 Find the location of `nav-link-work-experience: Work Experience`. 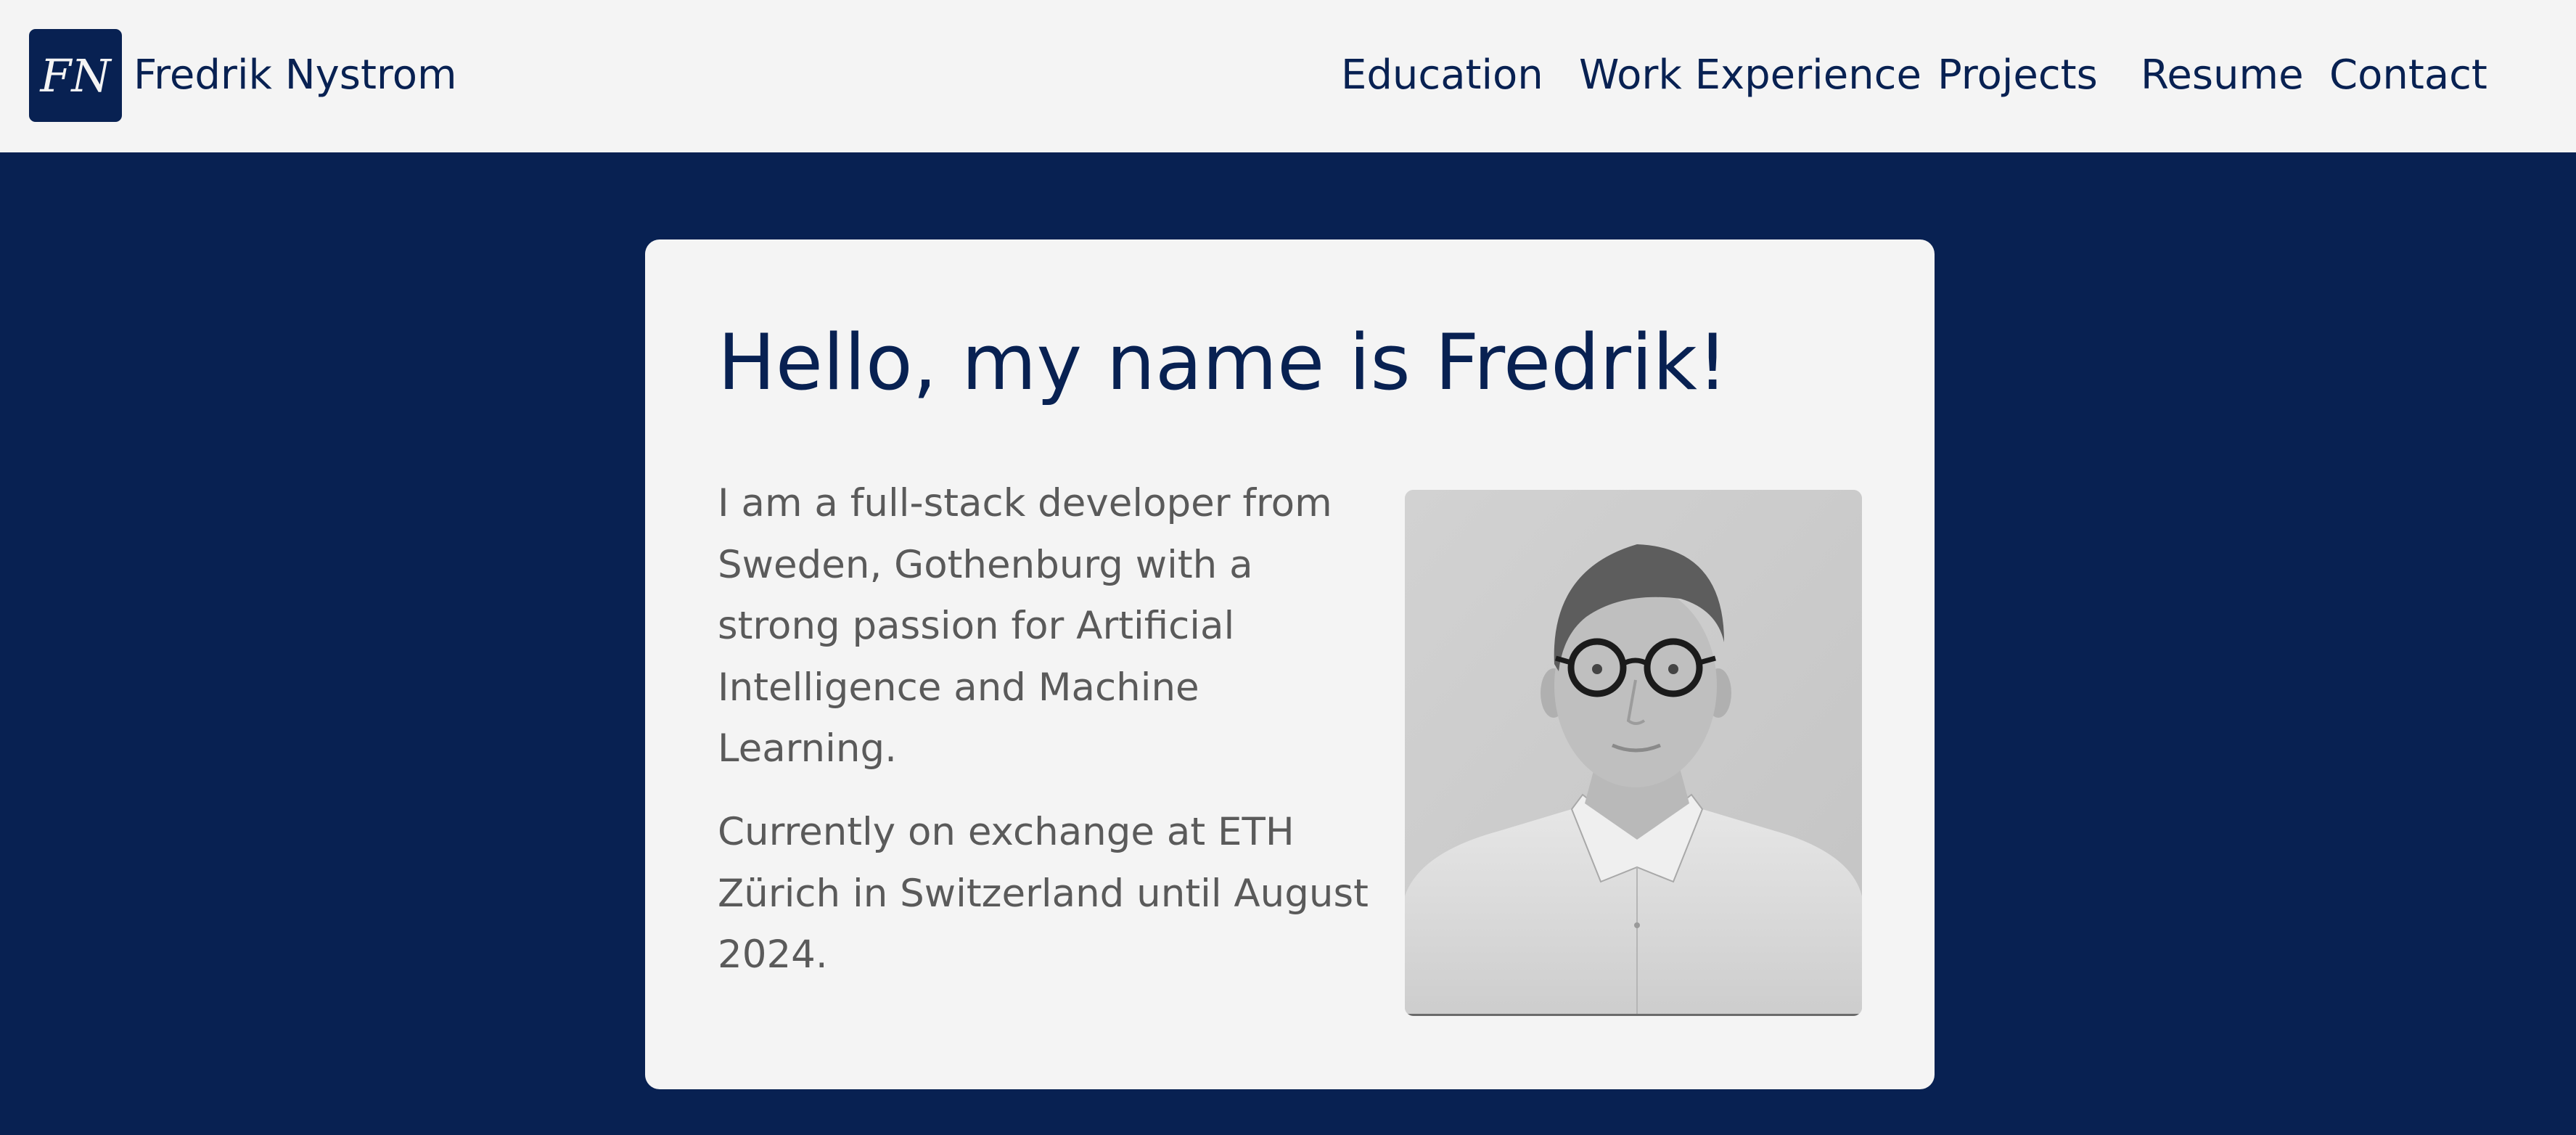

nav-link-work-experience: Work Experience is located at coordinates (1750, 75).